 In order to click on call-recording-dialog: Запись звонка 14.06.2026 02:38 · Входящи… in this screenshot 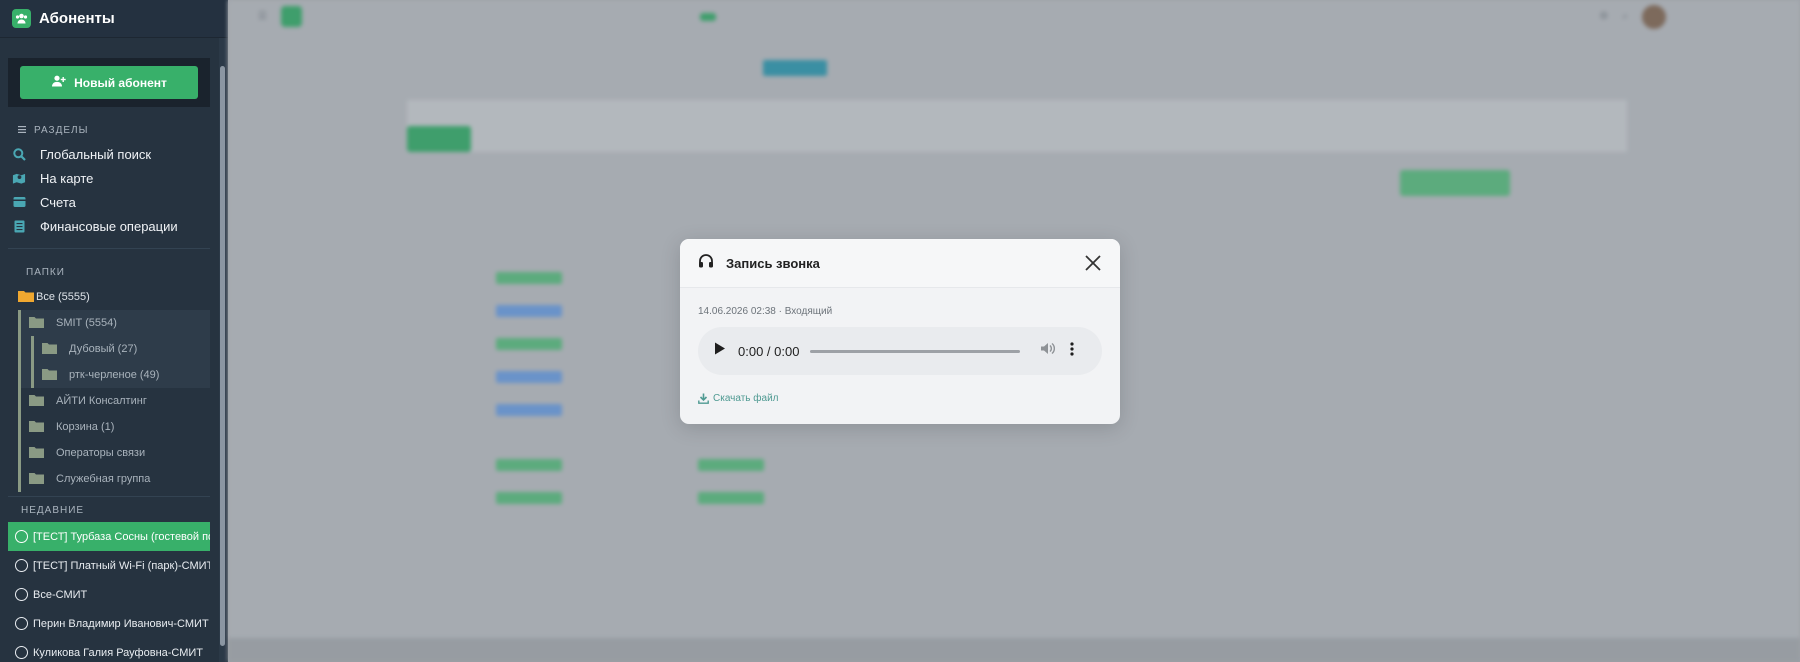, I will do `click(900, 331)`.